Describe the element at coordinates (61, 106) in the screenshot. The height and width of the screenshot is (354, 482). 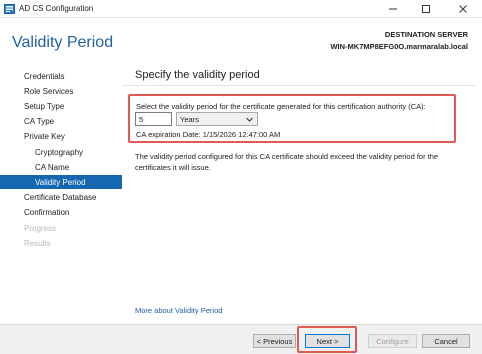
I see `nav-item-setup-type: Setup Type` at that location.